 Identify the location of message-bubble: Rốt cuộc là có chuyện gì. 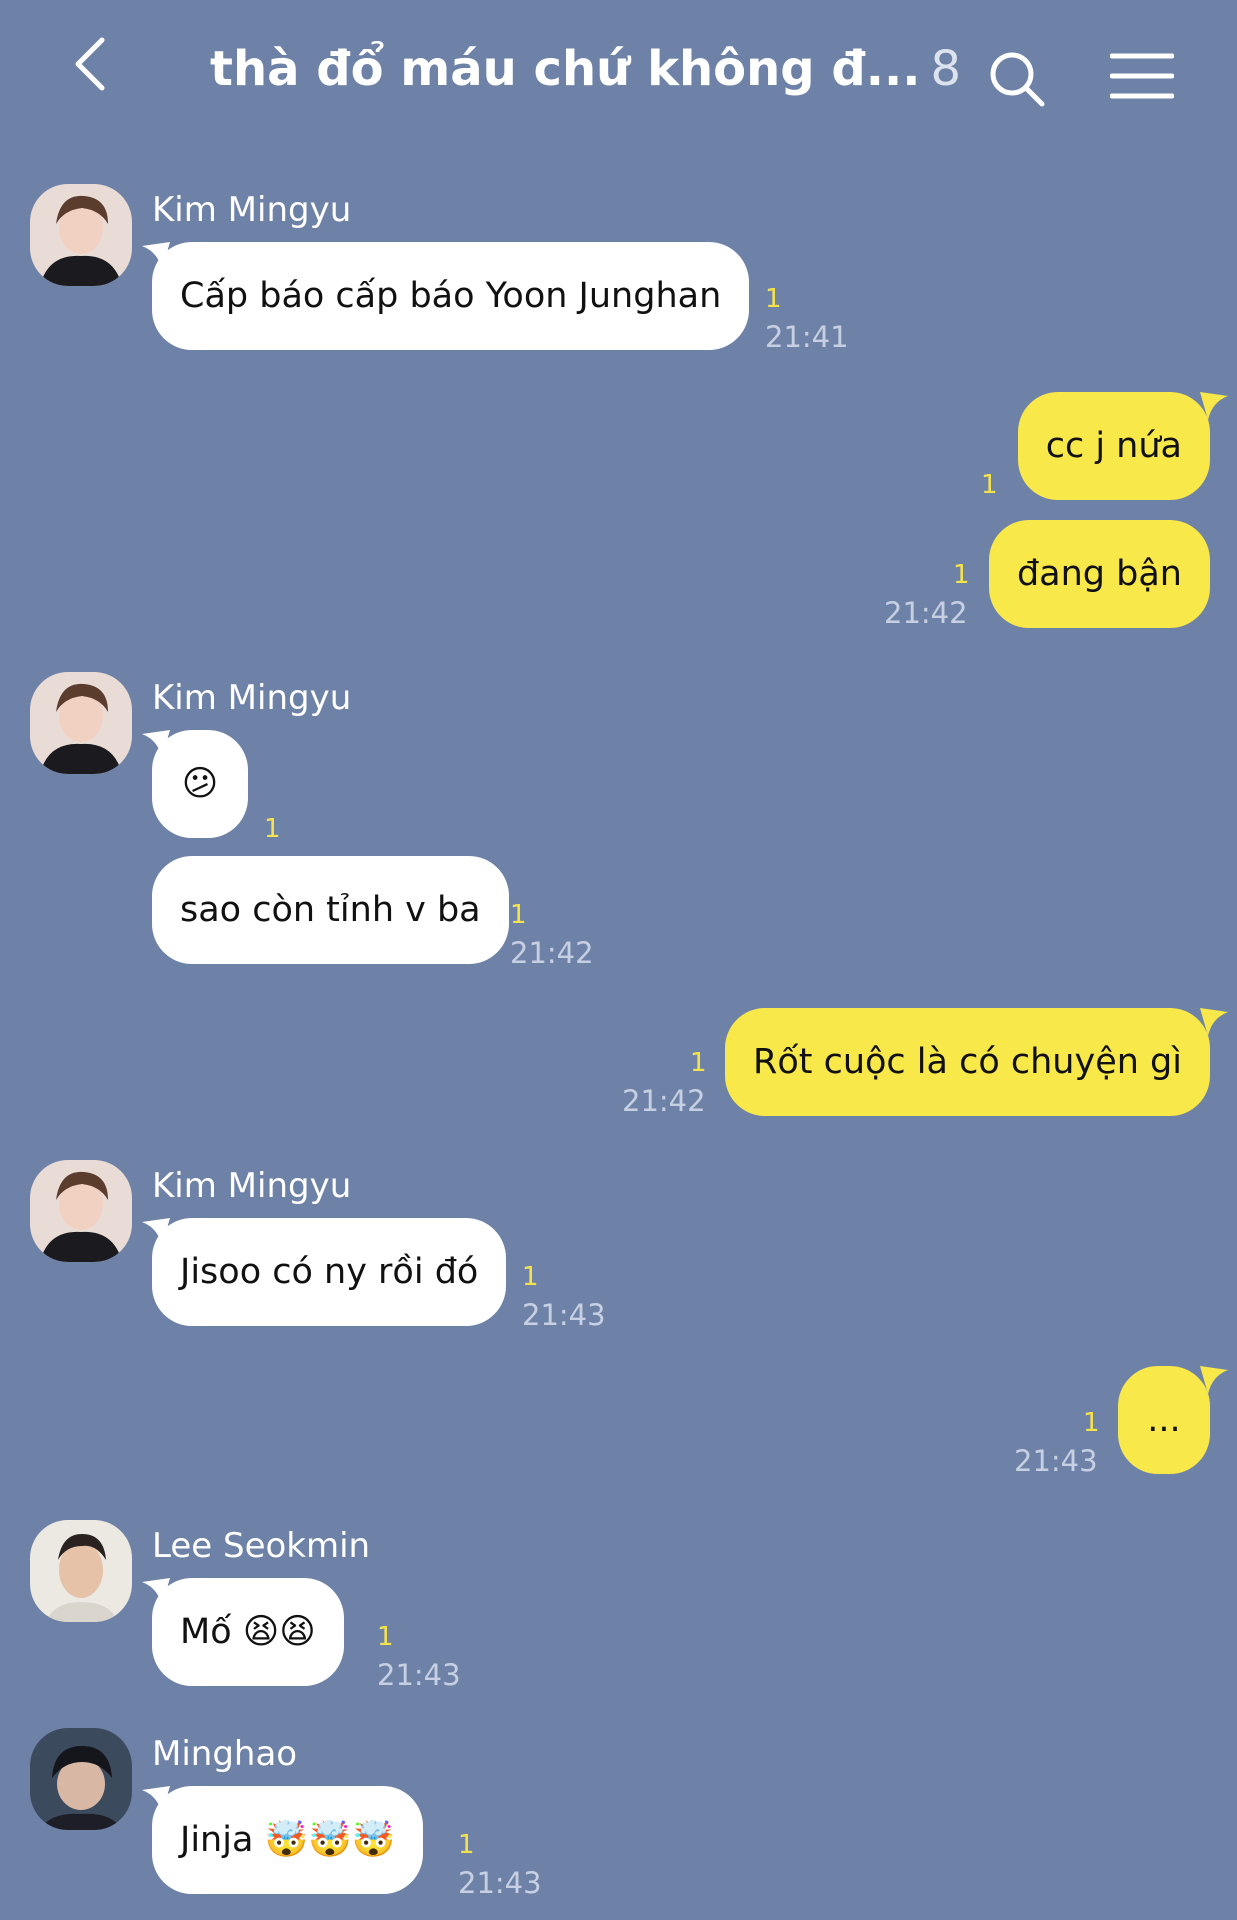
(967, 1062).